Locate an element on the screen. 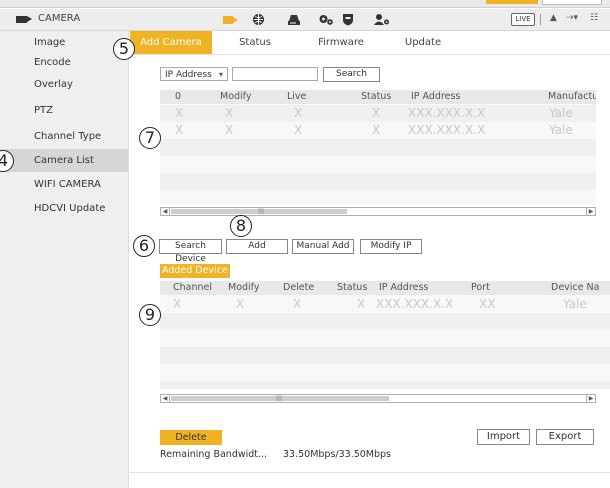 The height and width of the screenshot is (488, 610). menu-icon: ☷ is located at coordinates (594, 18).